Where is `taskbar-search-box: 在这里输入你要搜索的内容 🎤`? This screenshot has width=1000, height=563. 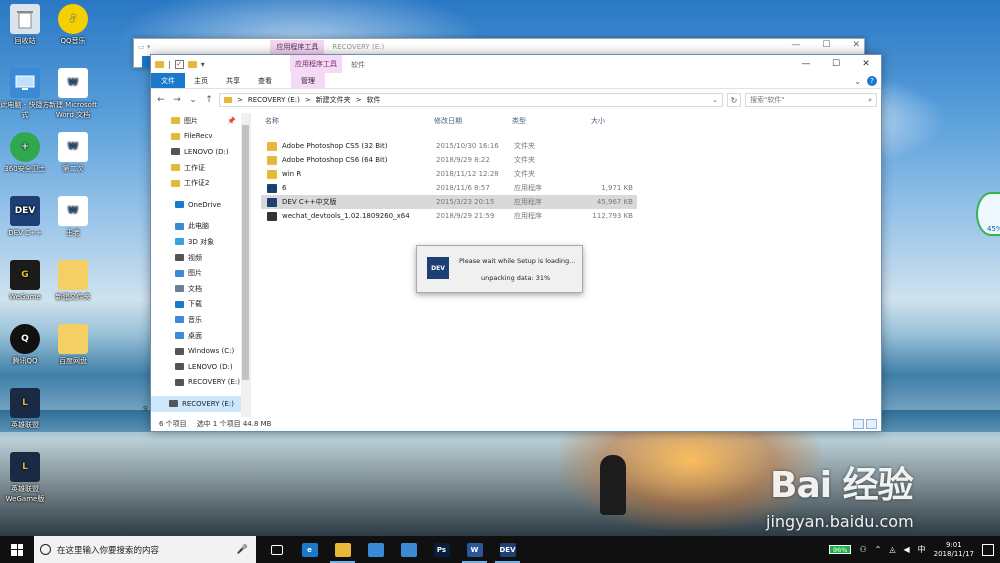
taskbar-search-box: 在这里输入你要搜索的内容 🎤 is located at coordinates (145, 549).